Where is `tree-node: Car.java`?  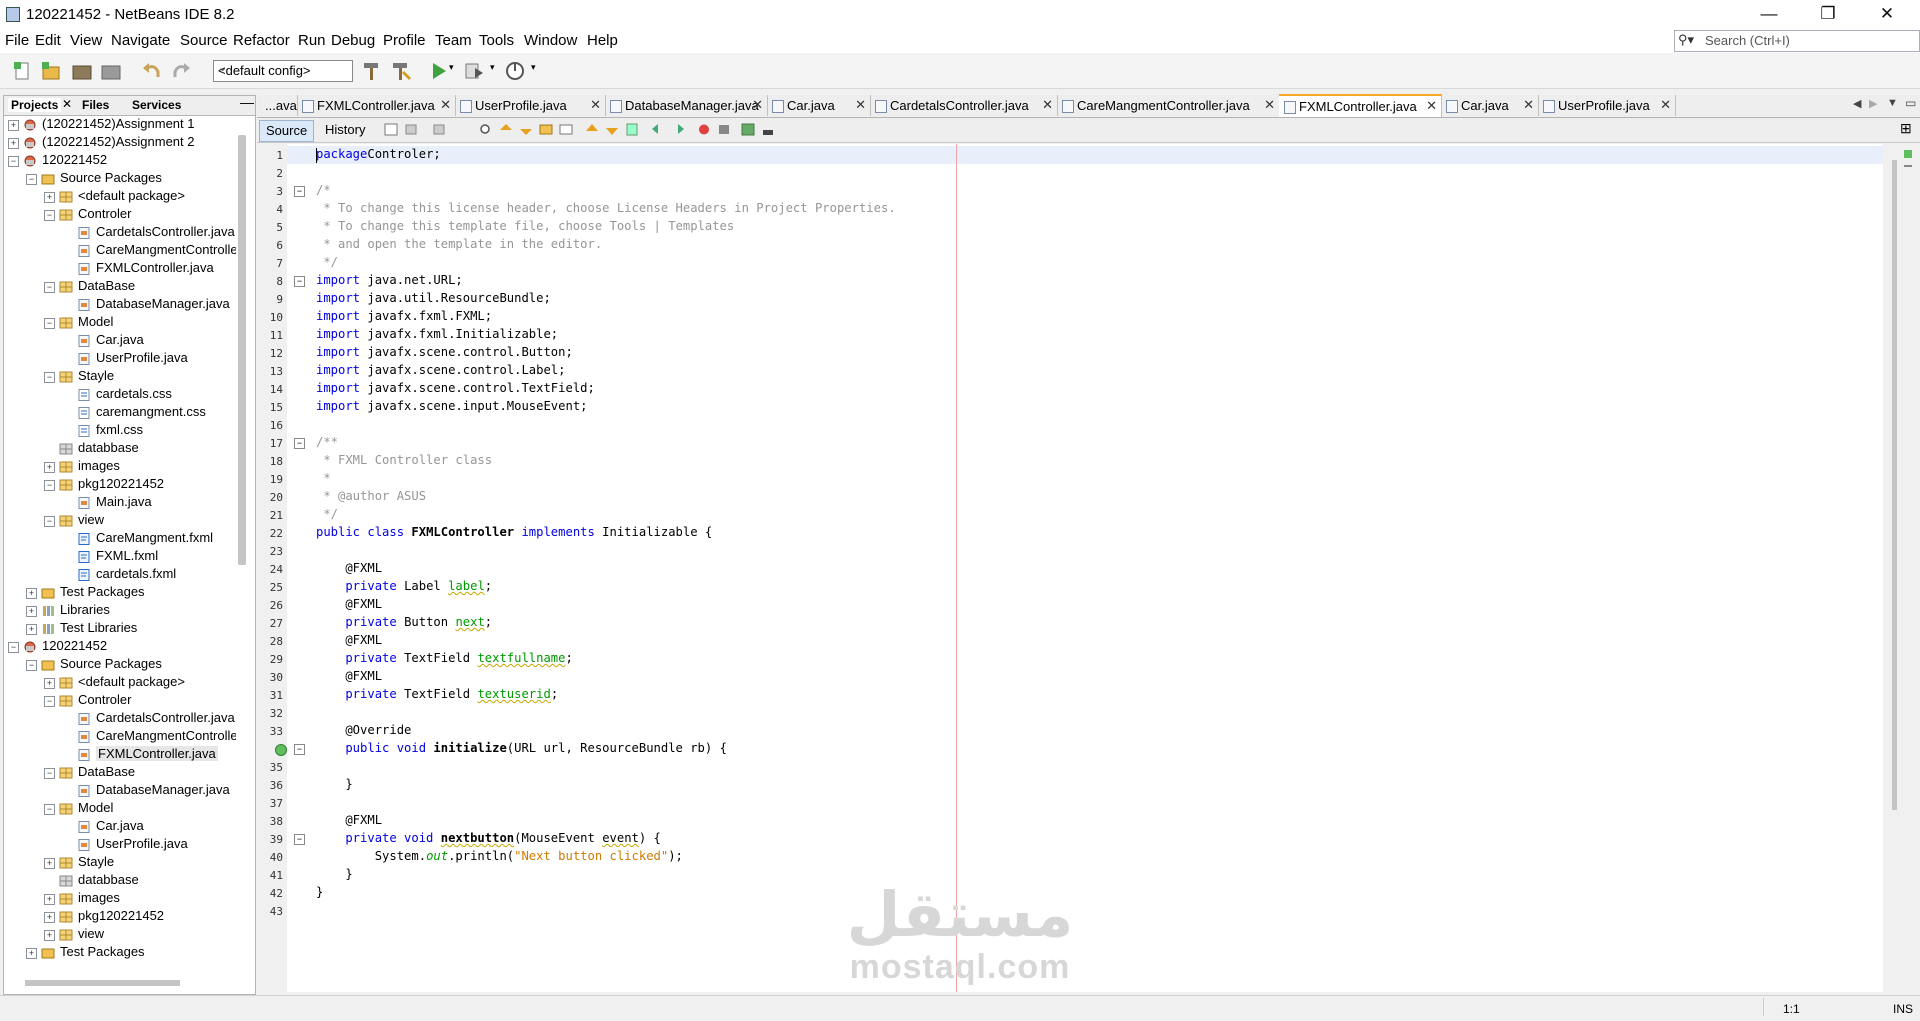 tree-node: Car.java is located at coordinates (120, 341).